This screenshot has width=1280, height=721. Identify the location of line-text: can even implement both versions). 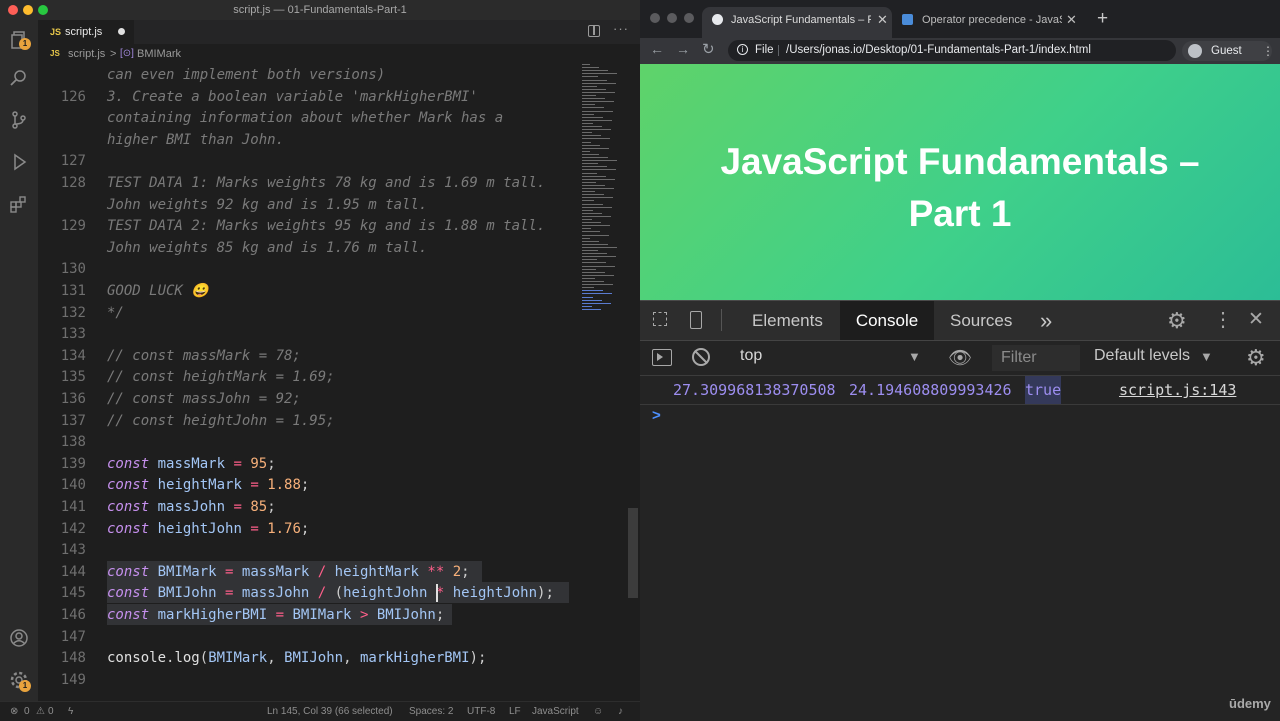
(246, 75).